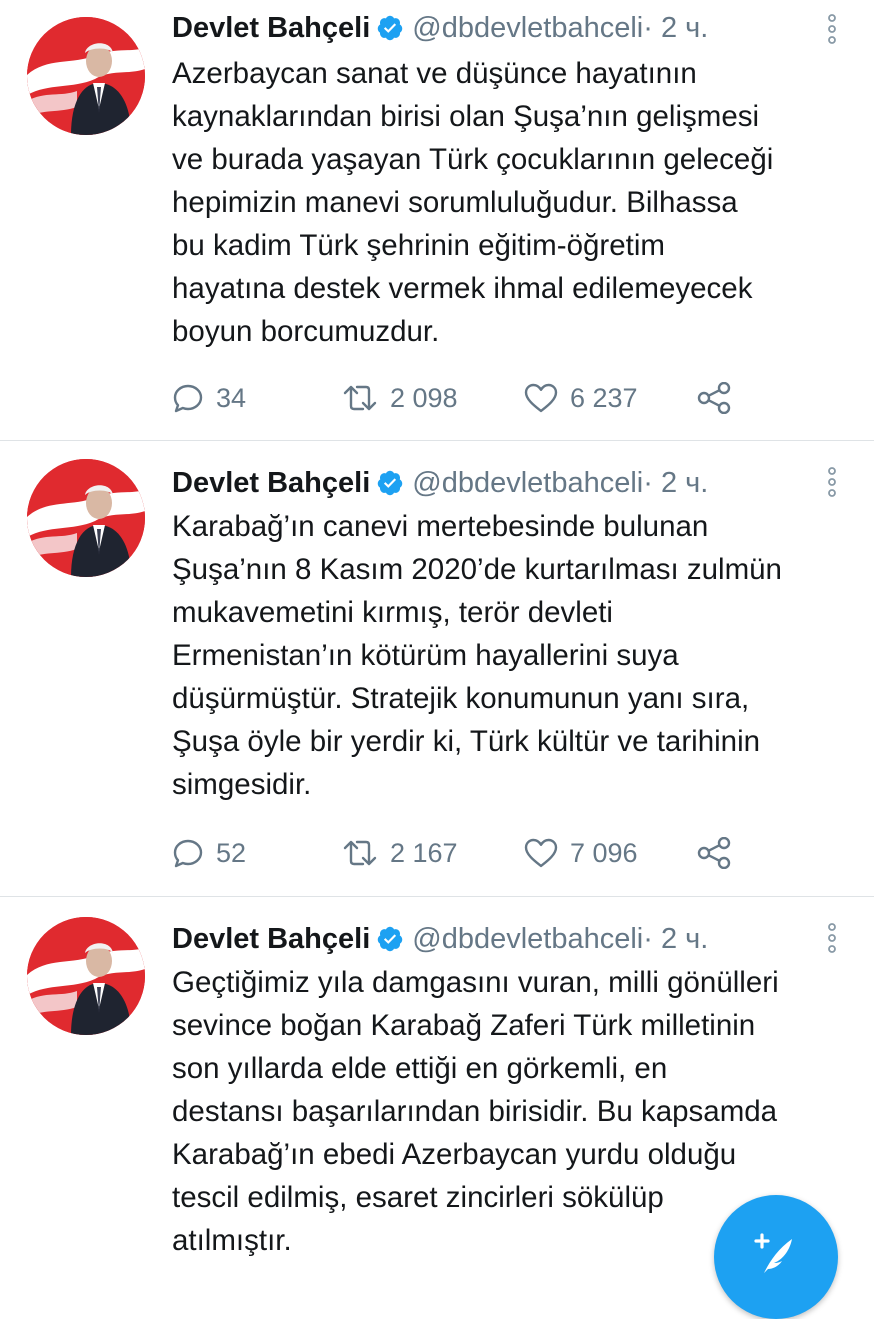 The width and height of the screenshot is (874, 1319). I want to click on retweet-button: 2 167, so click(400, 853).